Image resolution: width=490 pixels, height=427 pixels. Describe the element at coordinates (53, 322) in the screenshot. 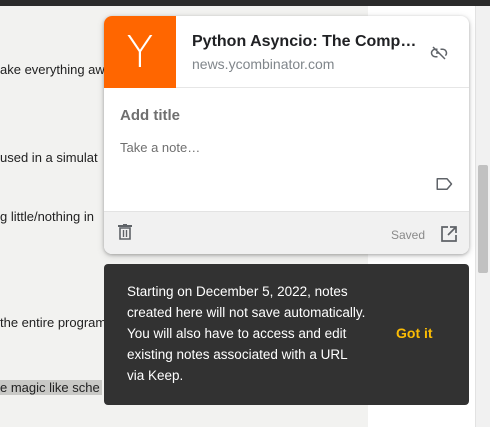

I see `background-text-line: the entire program` at that location.